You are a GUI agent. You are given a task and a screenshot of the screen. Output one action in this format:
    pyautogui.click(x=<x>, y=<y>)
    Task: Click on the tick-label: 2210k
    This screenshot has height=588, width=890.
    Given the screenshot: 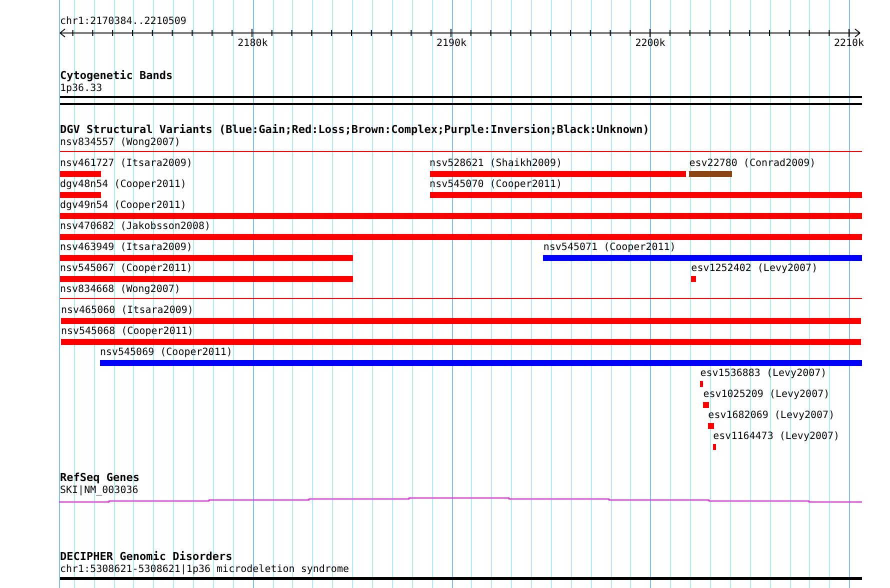 What is the action you would take?
    pyautogui.click(x=849, y=44)
    